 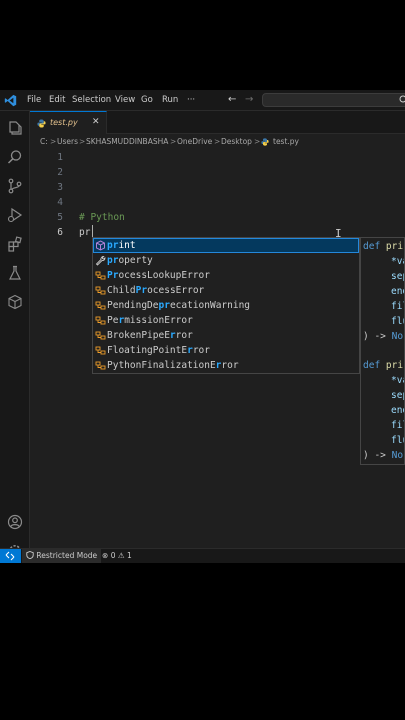 What do you see at coordinates (333, 100) in the screenshot?
I see `command-center-search` at bounding box center [333, 100].